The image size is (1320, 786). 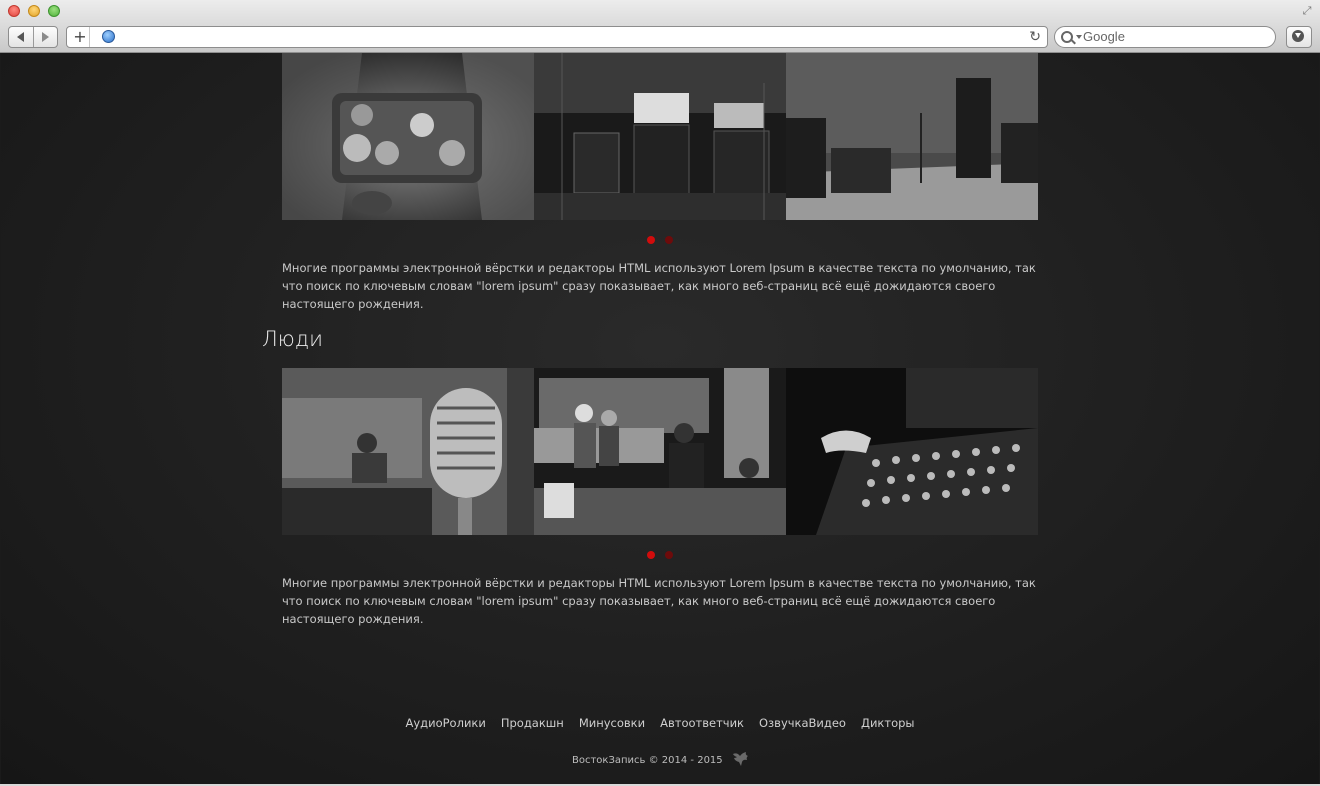 I want to click on microphone-photo, so click(x=408, y=451).